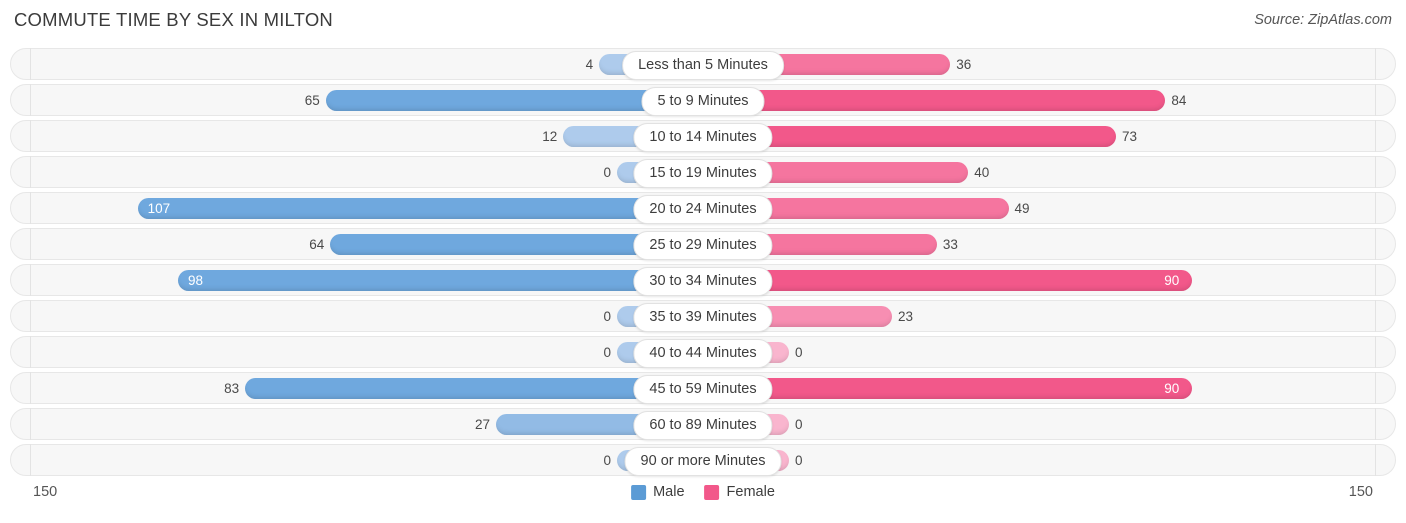 This screenshot has height=523, width=1406. Describe the element at coordinates (982, 172) in the screenshot. I see `value-label-female: 40` at that location.